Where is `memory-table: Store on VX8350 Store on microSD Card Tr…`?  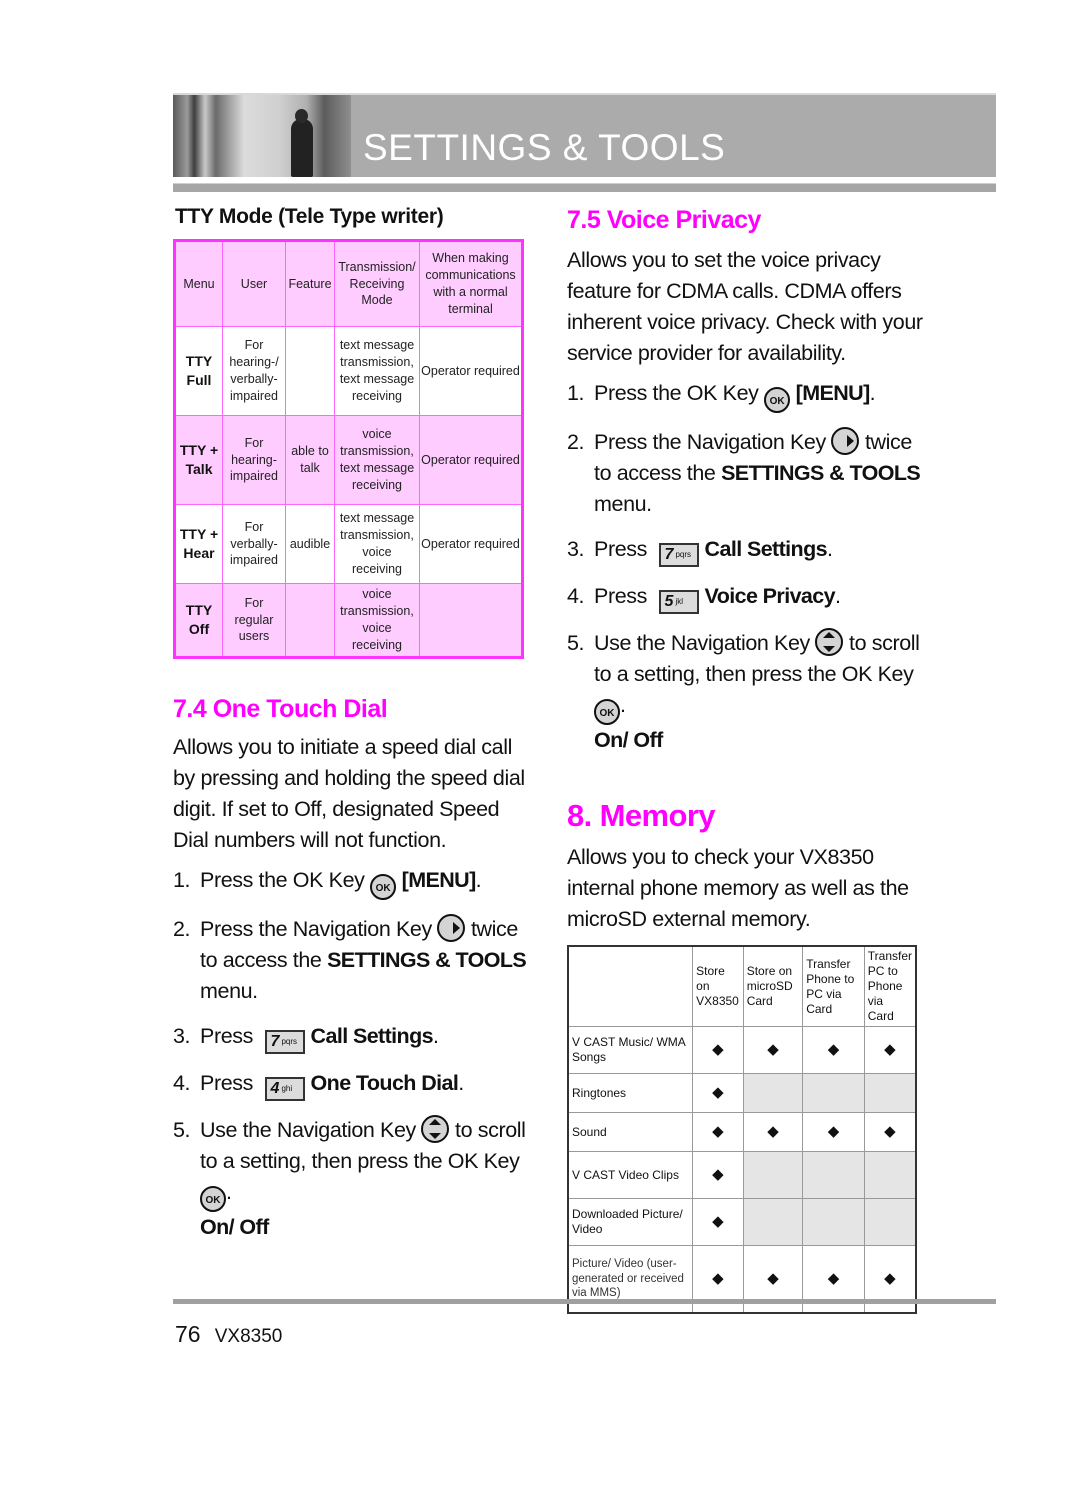
memory-table: Store on VX8350 Store on microSD Card Tr… is located at coordinates (742, 1129).